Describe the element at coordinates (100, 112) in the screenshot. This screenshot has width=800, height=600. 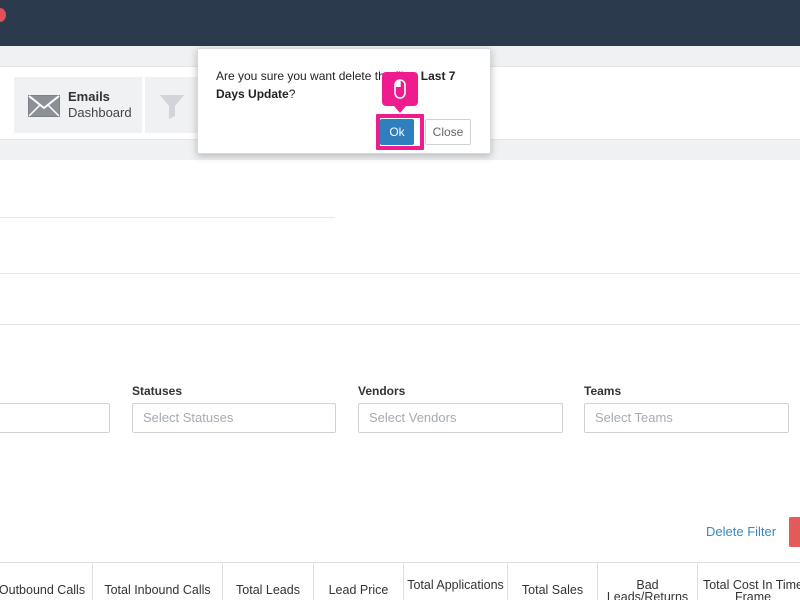
I see `nav-emails-subtitle: Dashboard` at that location.